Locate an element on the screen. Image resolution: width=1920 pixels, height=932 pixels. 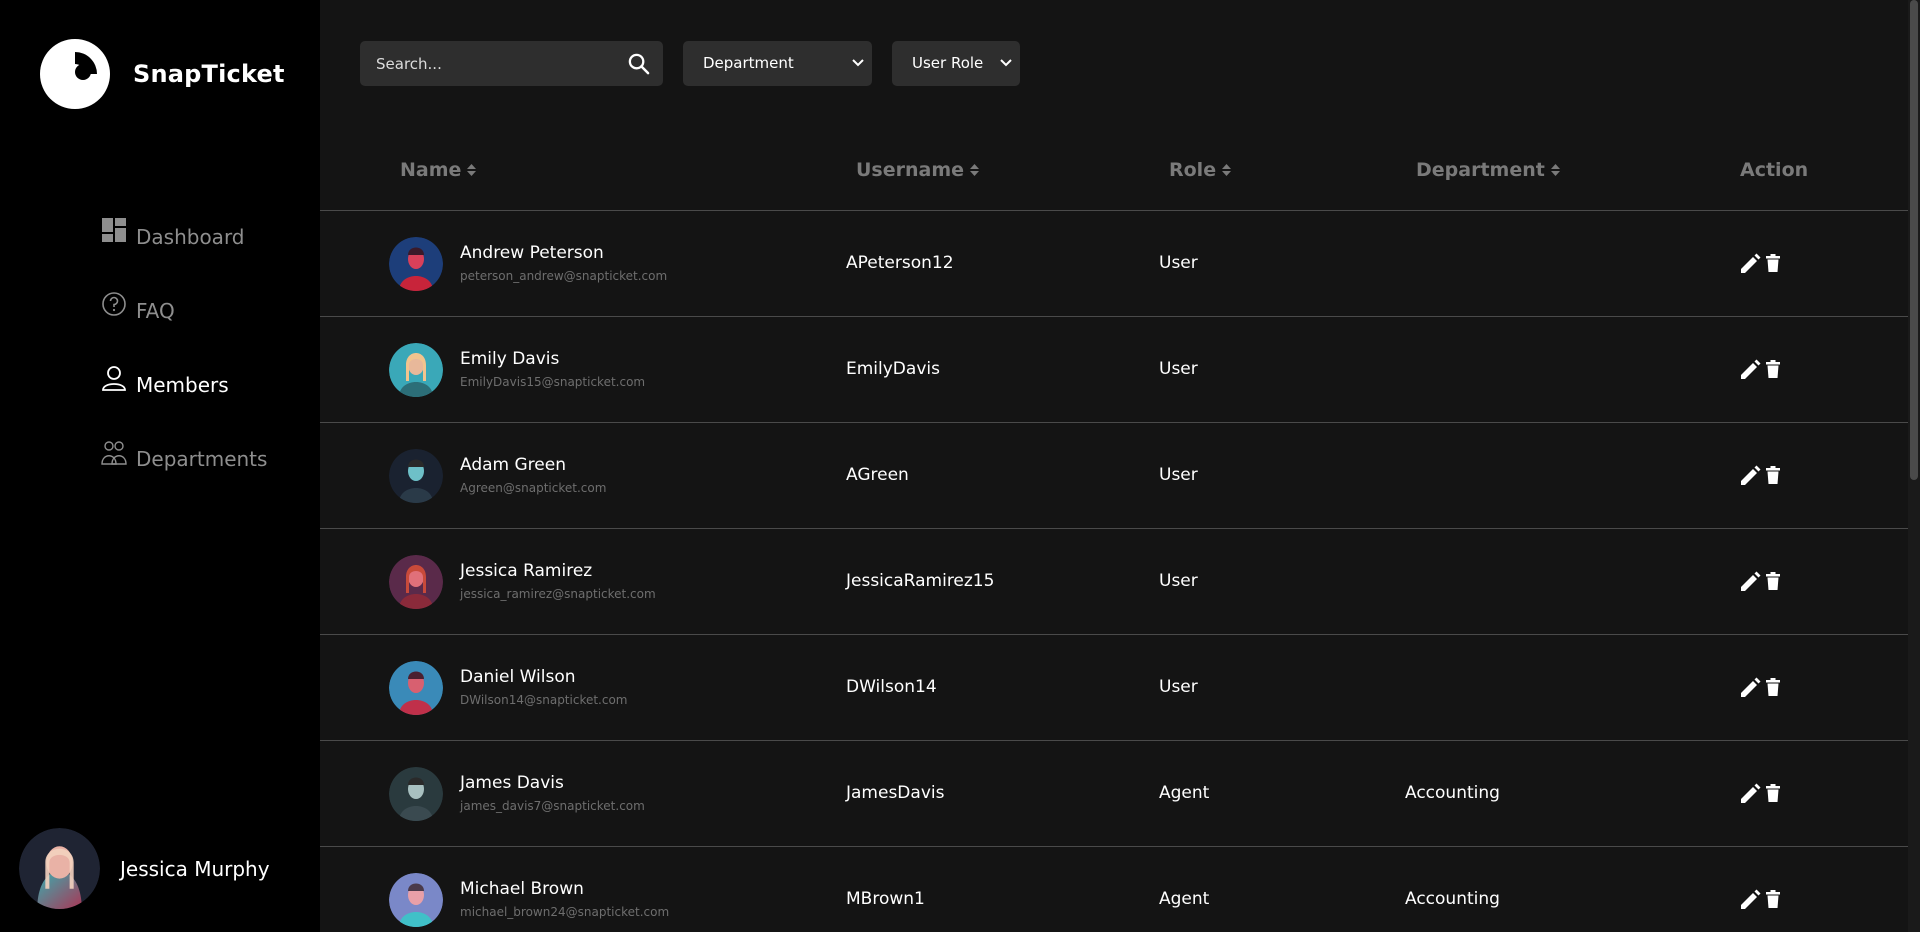
member-username: MBrown1 is located at coordinates (885, 899).